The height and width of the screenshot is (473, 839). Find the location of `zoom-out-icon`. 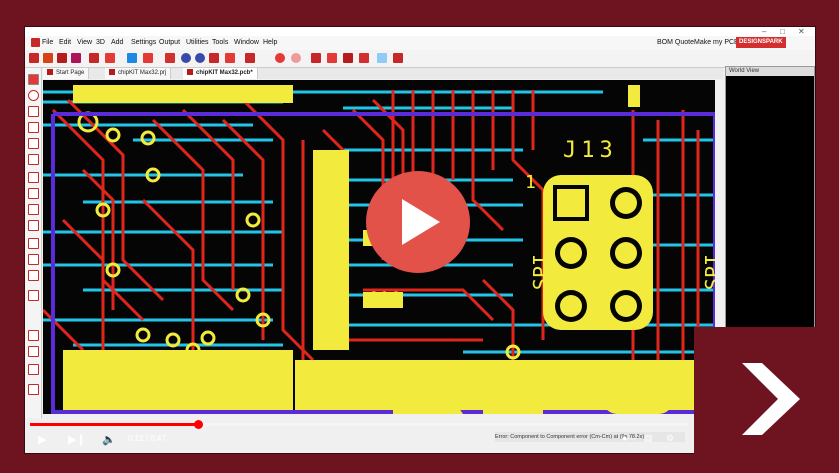

zoom-out-icon is located at coordinates (200, 58).